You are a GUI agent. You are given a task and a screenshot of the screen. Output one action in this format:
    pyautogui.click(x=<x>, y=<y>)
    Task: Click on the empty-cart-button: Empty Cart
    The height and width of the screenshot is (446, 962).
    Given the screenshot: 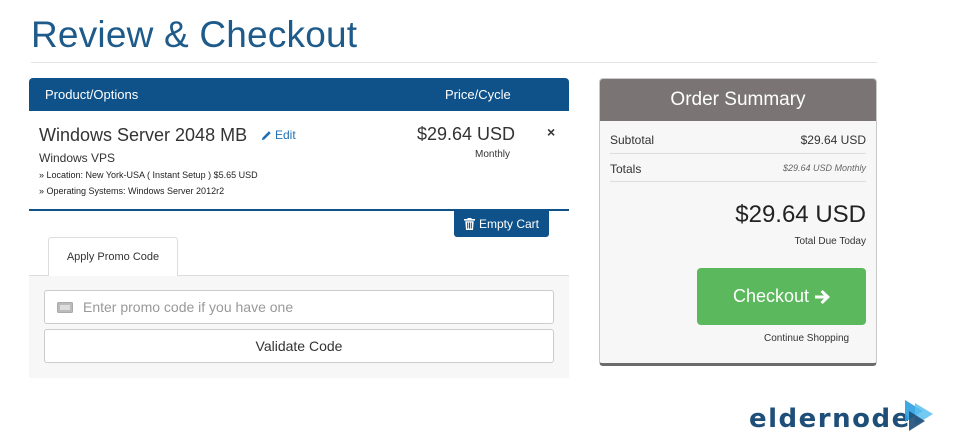 What is the action you would take?
    pyautogui.click(x=501, y=224)
    